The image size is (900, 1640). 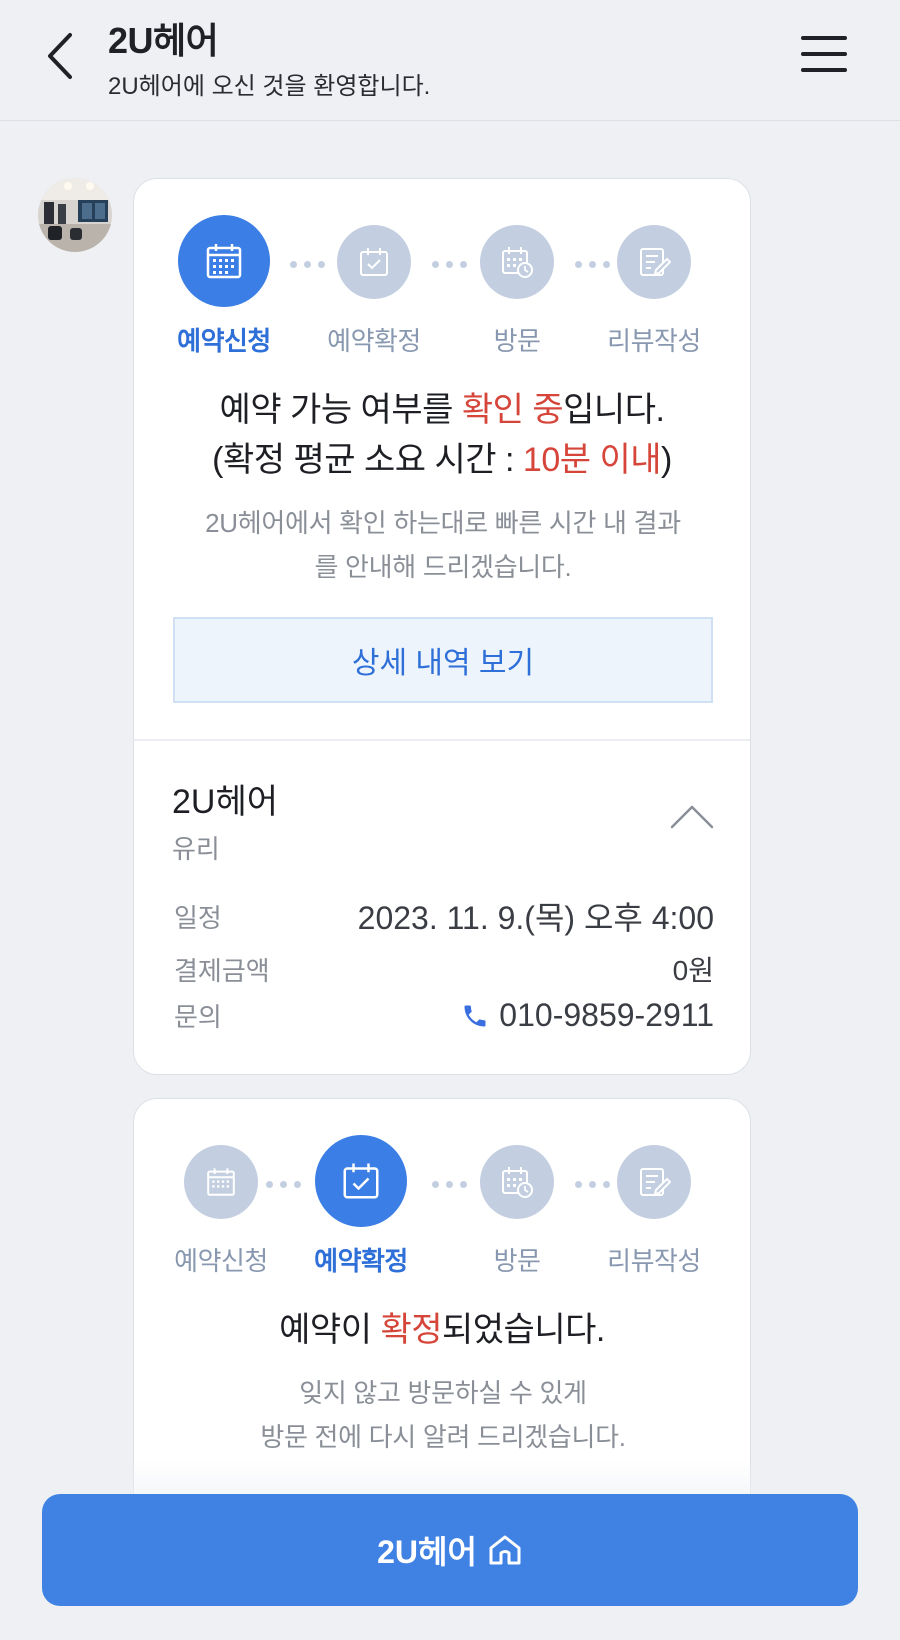 I want to click on payment-value: 0원, so click(x=693, y=970).